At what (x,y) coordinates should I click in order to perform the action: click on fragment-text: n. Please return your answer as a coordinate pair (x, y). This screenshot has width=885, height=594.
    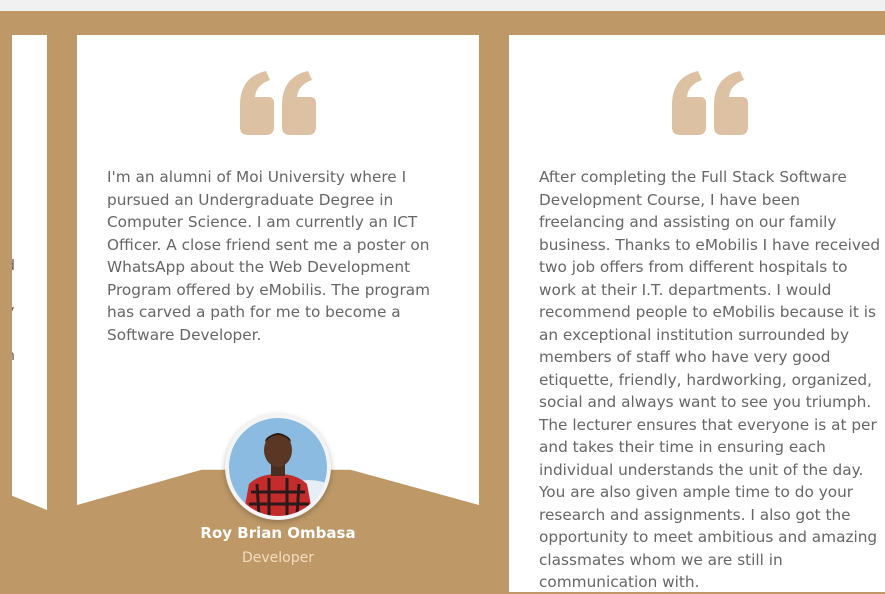
    Looking at the image, I should click on (13, 356).